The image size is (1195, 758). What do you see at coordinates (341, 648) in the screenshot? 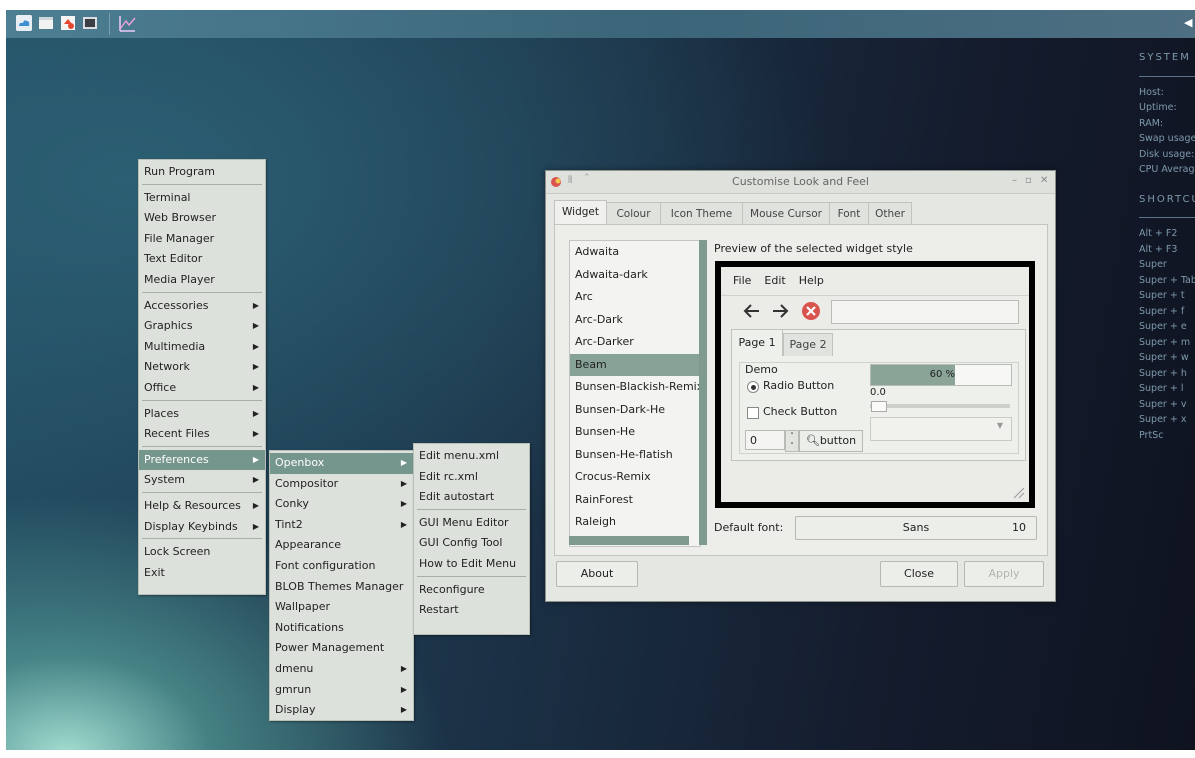
I see `preferences-menu-item-power-management: Power Management` at bounding box center [341, 648].